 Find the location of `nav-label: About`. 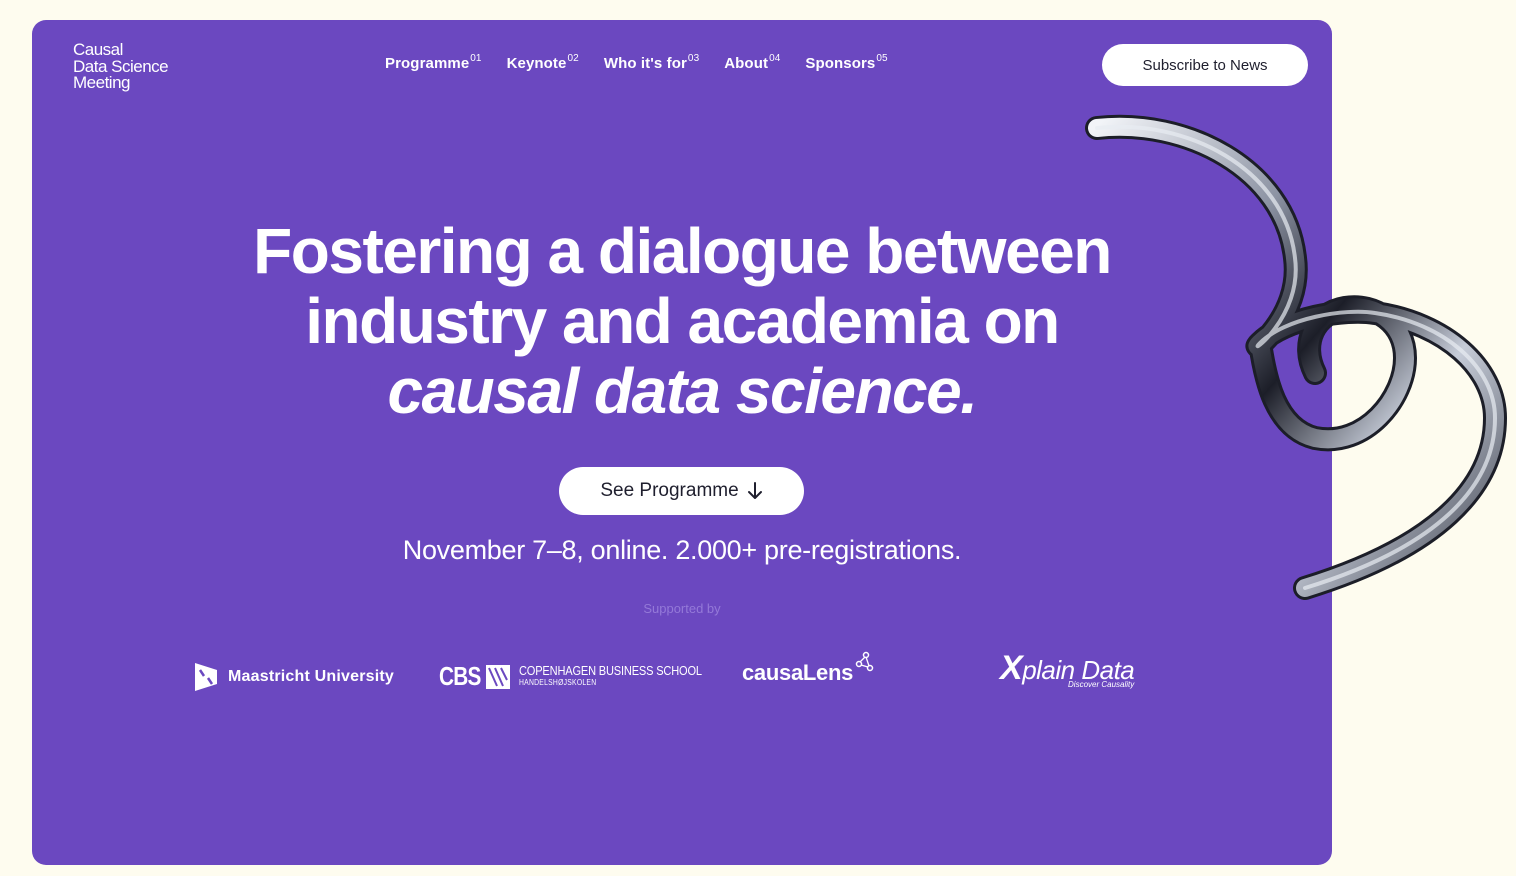

nav-label: About is located at coordinates (746, 63).